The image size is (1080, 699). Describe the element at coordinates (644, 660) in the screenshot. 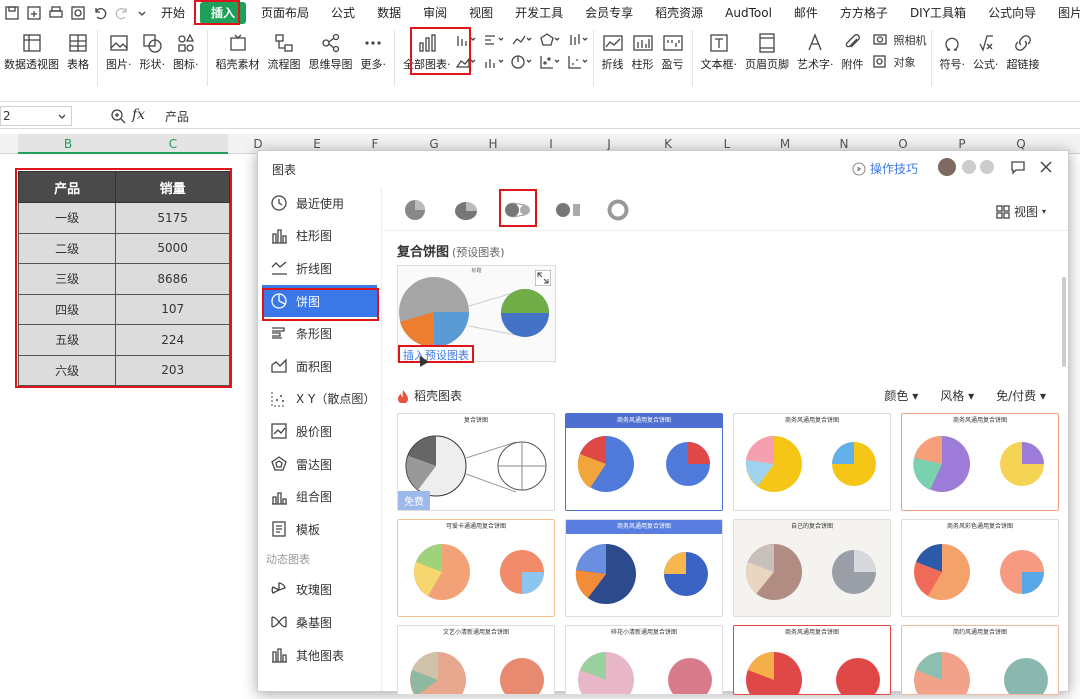

I see `template-card: 碎花小清新通用复合饼图` at that location.